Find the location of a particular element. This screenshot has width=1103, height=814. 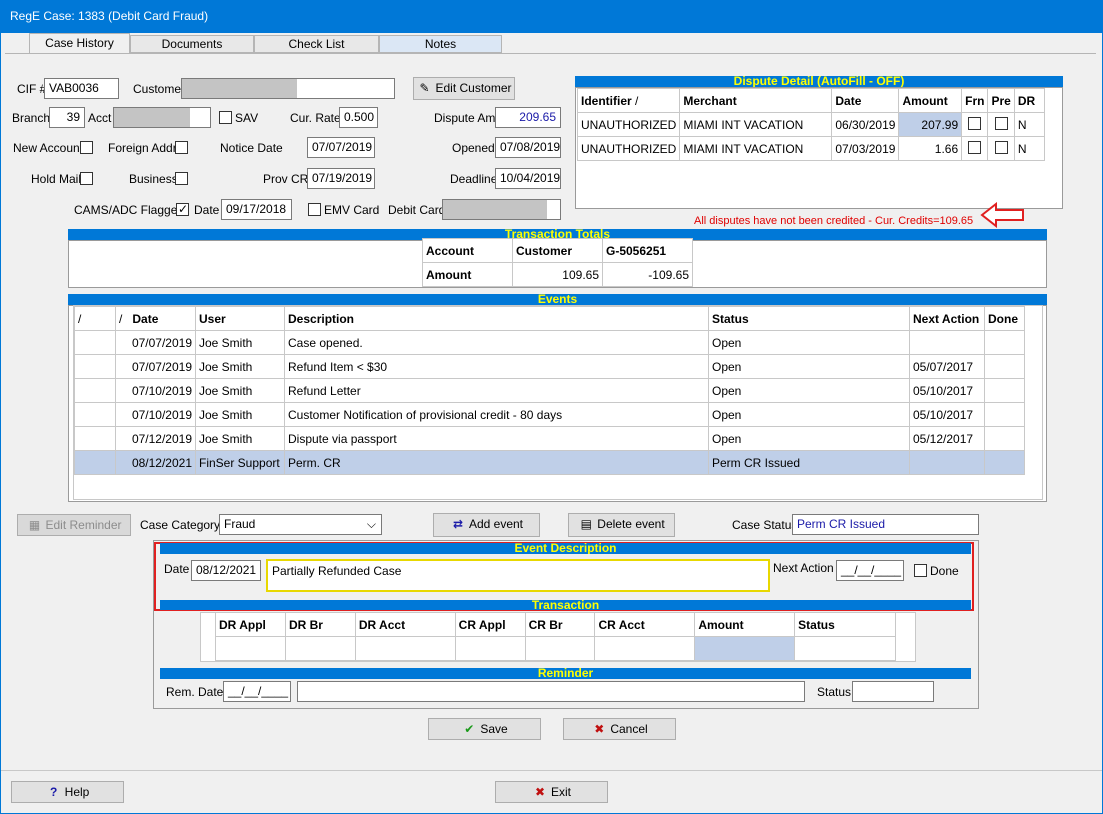

customer-field is located at coordinates (288, 88).